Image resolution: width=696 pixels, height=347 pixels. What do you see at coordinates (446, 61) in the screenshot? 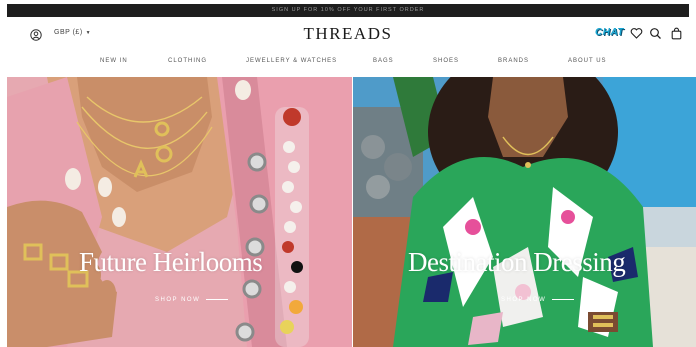
I see `nav-item-shoes: SHOES` at bounding box center [446, 61].